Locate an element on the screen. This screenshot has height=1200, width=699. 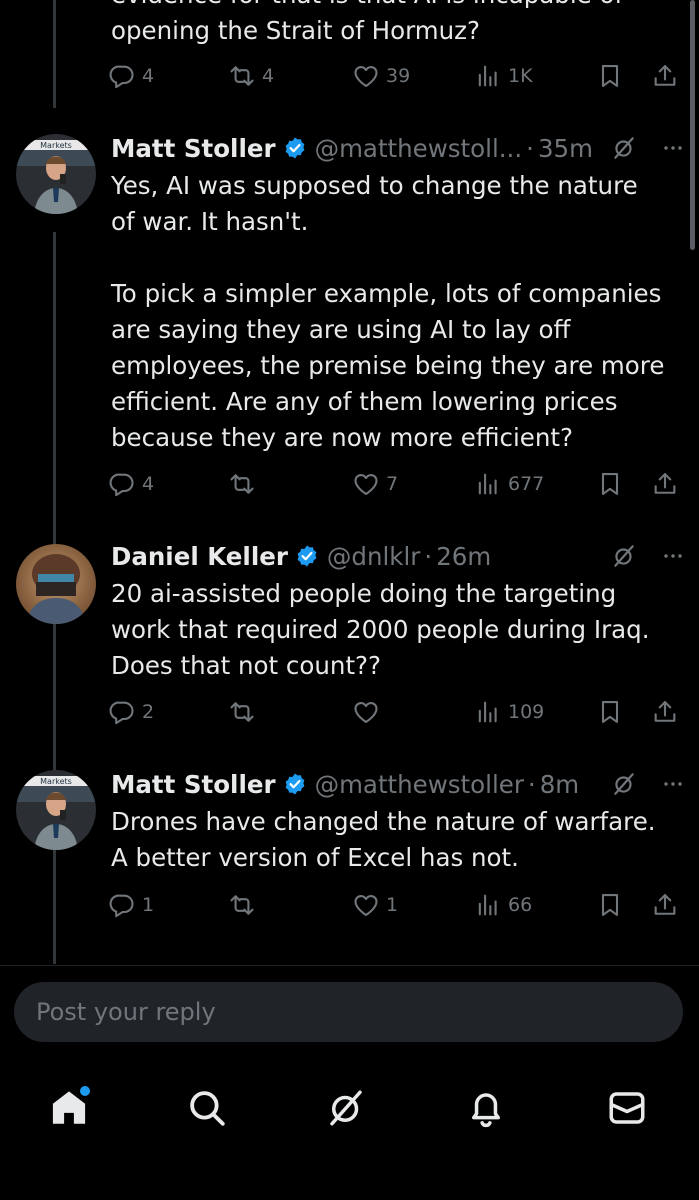
tweet-header: Daniel Keller @dnlklr · 26m is located at coordinates (398, 556).